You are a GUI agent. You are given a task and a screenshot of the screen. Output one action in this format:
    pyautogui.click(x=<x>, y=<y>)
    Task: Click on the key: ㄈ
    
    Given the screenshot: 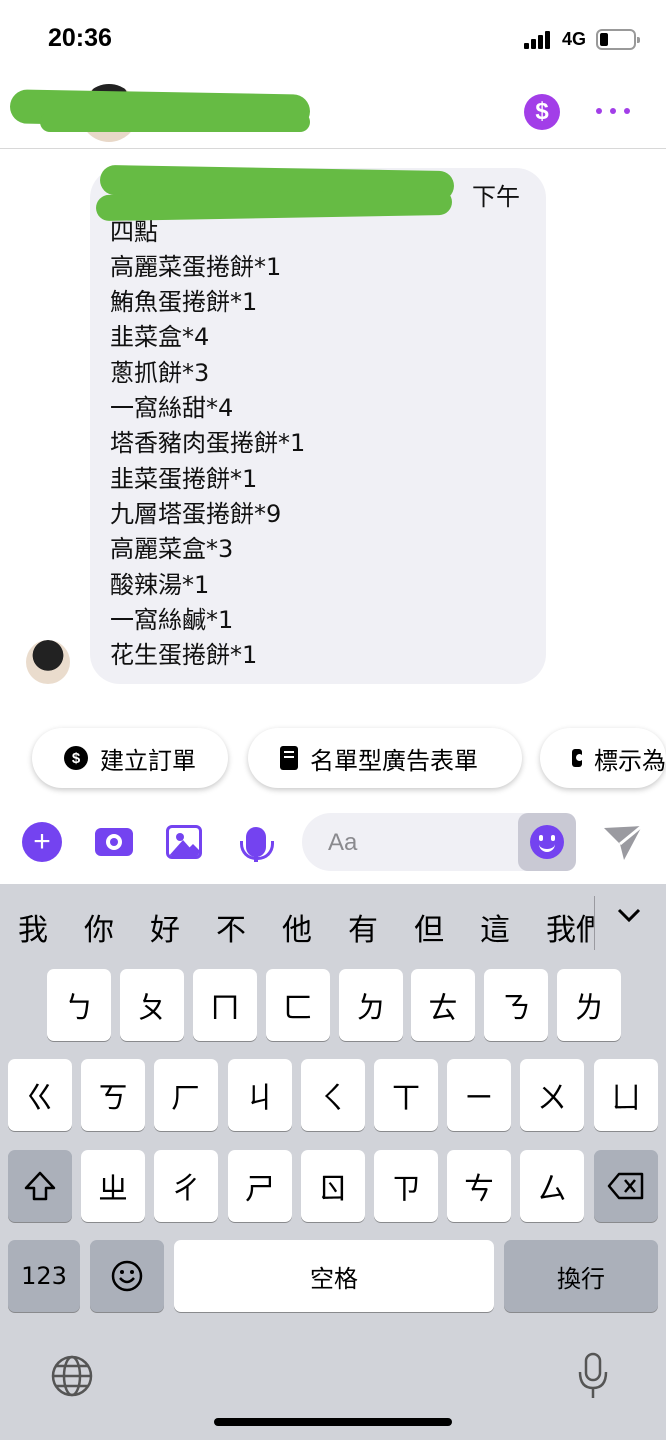 What is the action you would take?
    pyautogui.click(x=298, y=1005)
    